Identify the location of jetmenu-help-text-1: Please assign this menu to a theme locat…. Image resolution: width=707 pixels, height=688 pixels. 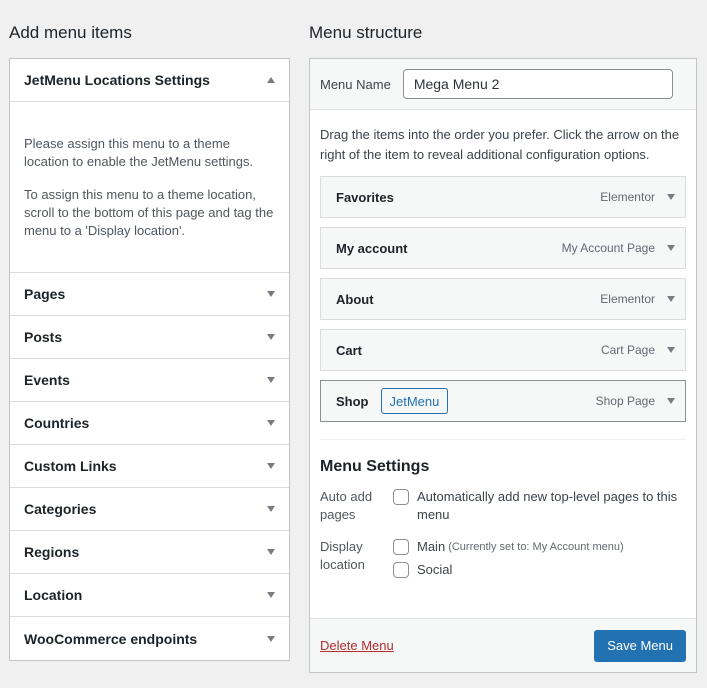
(139, 152).